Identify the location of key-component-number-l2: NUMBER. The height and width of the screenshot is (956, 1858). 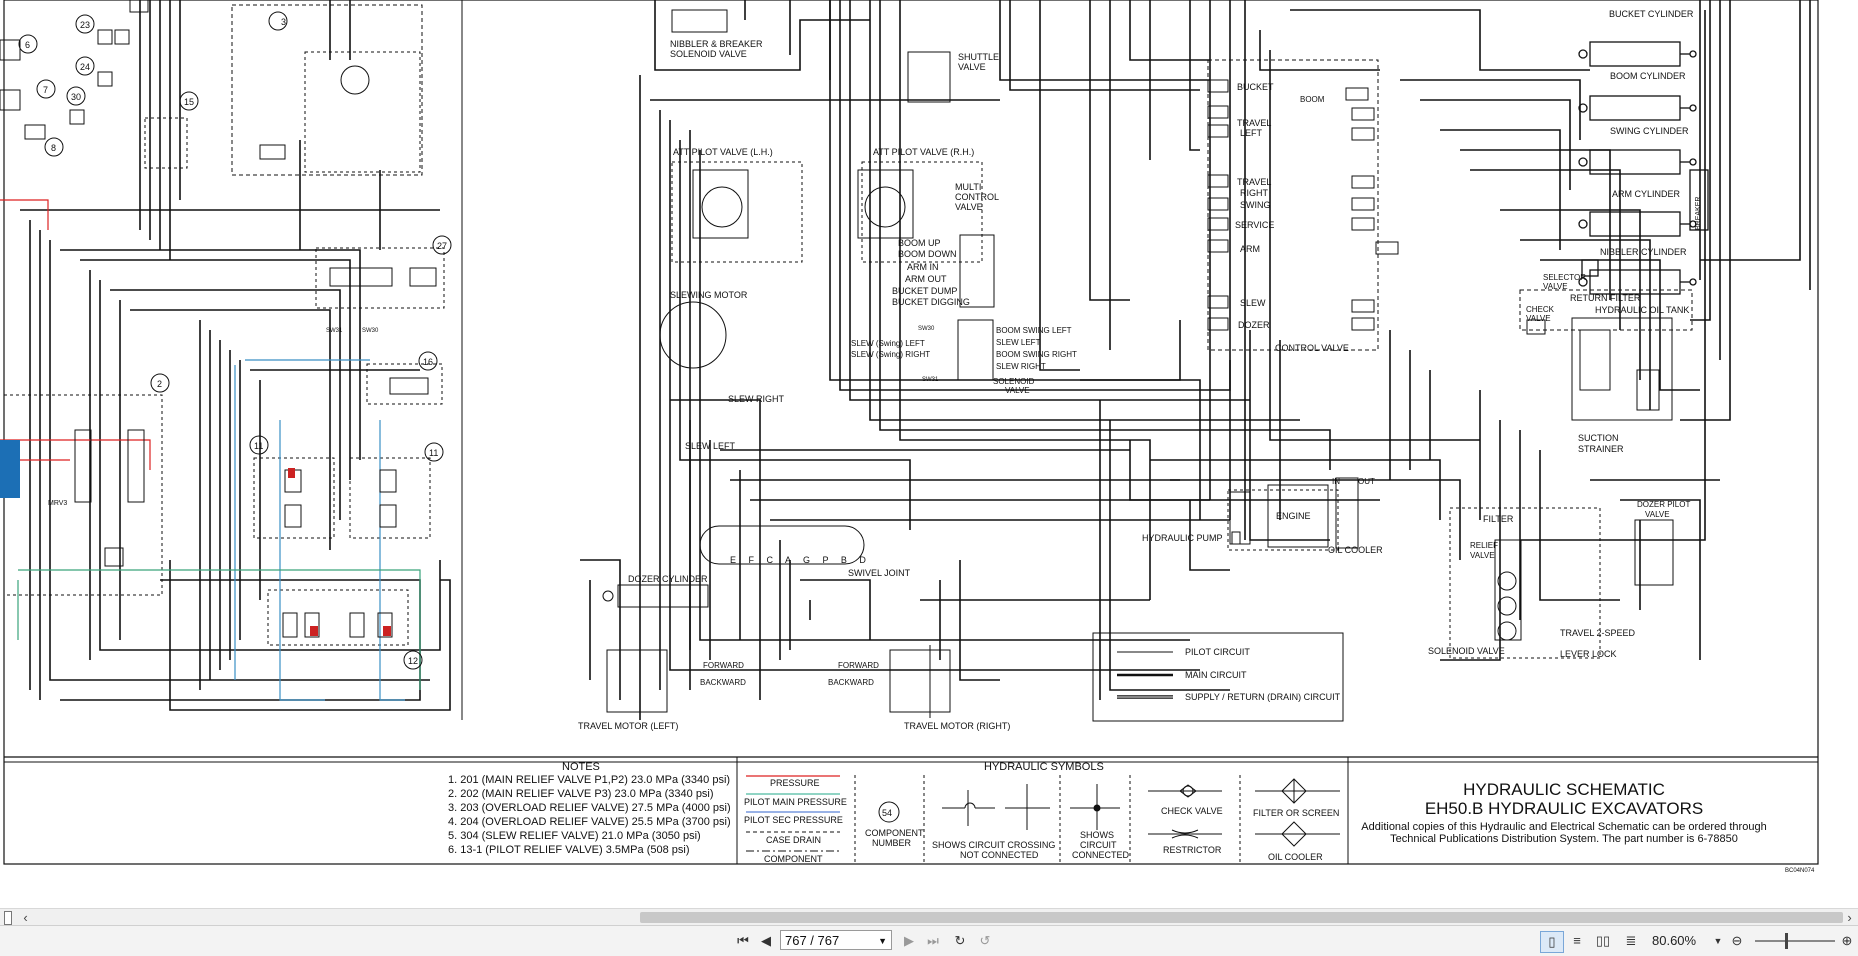
(892, 843).